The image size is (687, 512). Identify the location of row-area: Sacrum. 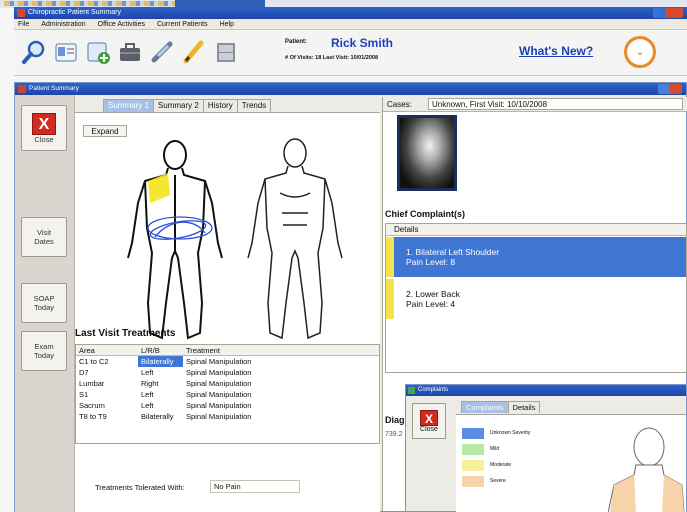
(92, 405).